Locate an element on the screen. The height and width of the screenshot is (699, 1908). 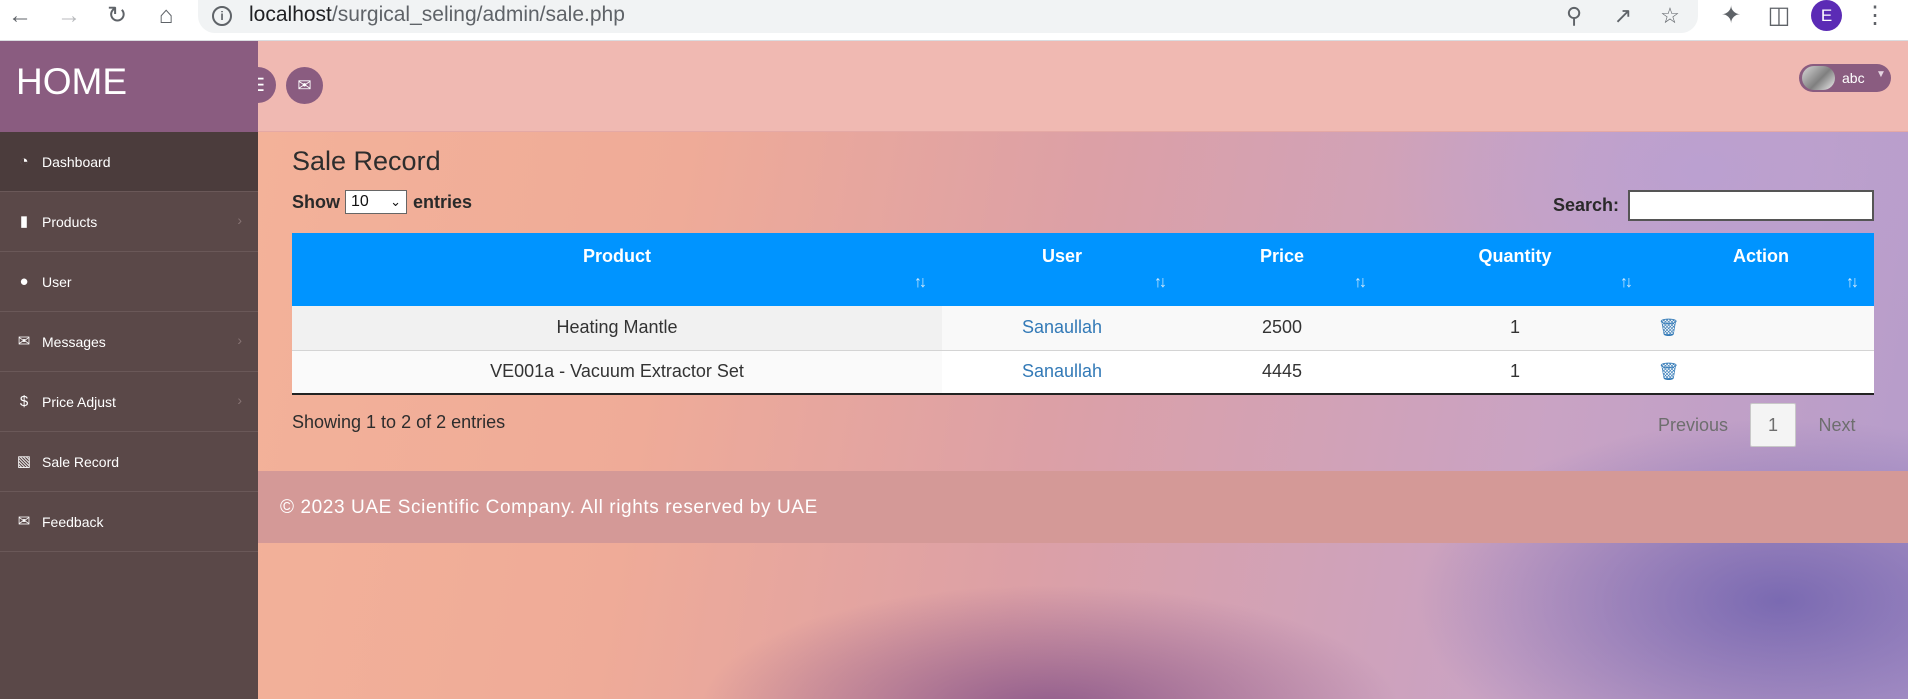
user-name: abc is located at coordinates (1853, 78).